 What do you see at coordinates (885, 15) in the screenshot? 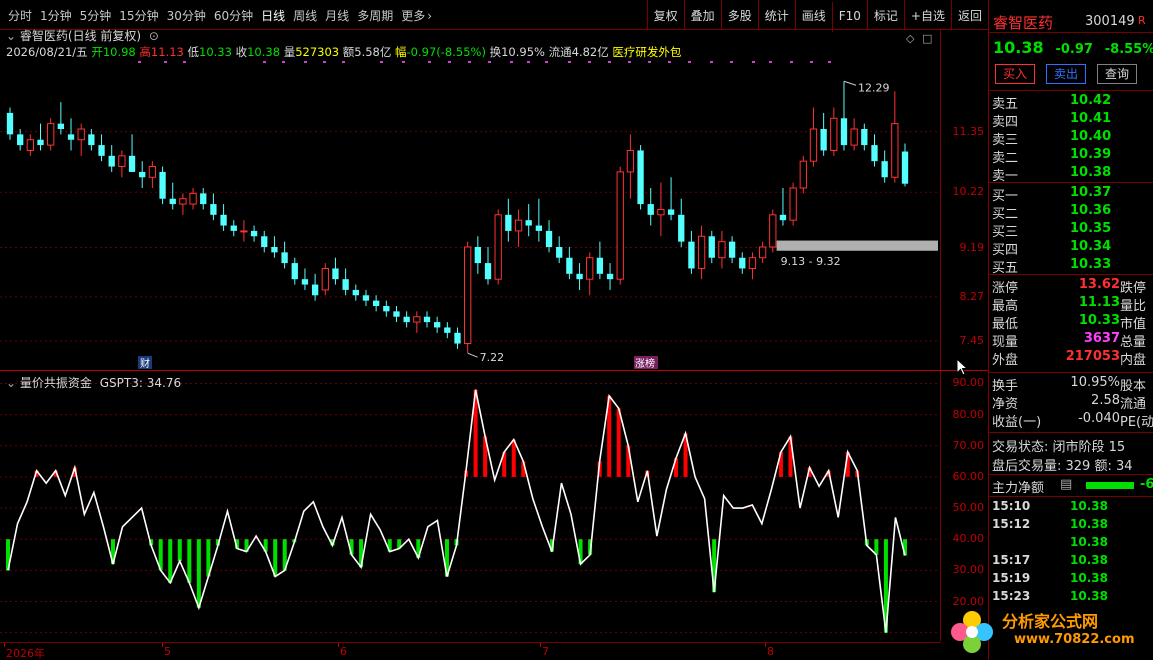
I see `tool-button-6: 标记` at bounding box center [885, 15].